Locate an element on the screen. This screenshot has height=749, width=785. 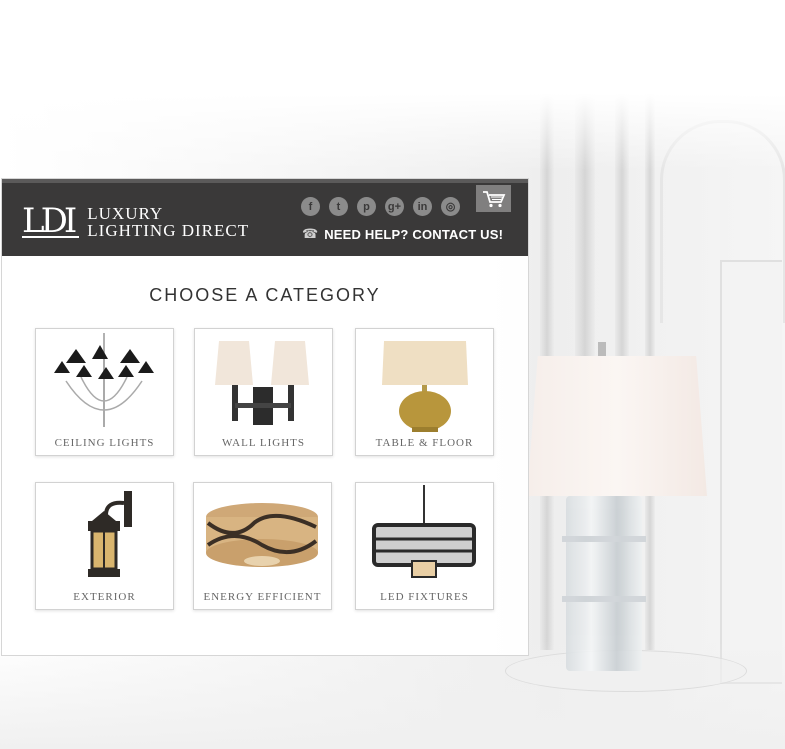
social-links: f t p g+ in ◎ is located at coordinates (380, 206).